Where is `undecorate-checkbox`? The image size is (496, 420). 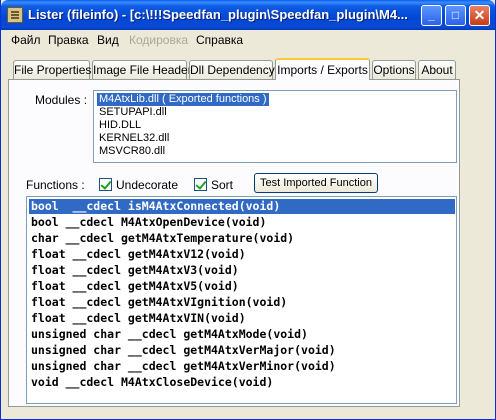 undecorate-checkbox is located at coordinates (105, 184).